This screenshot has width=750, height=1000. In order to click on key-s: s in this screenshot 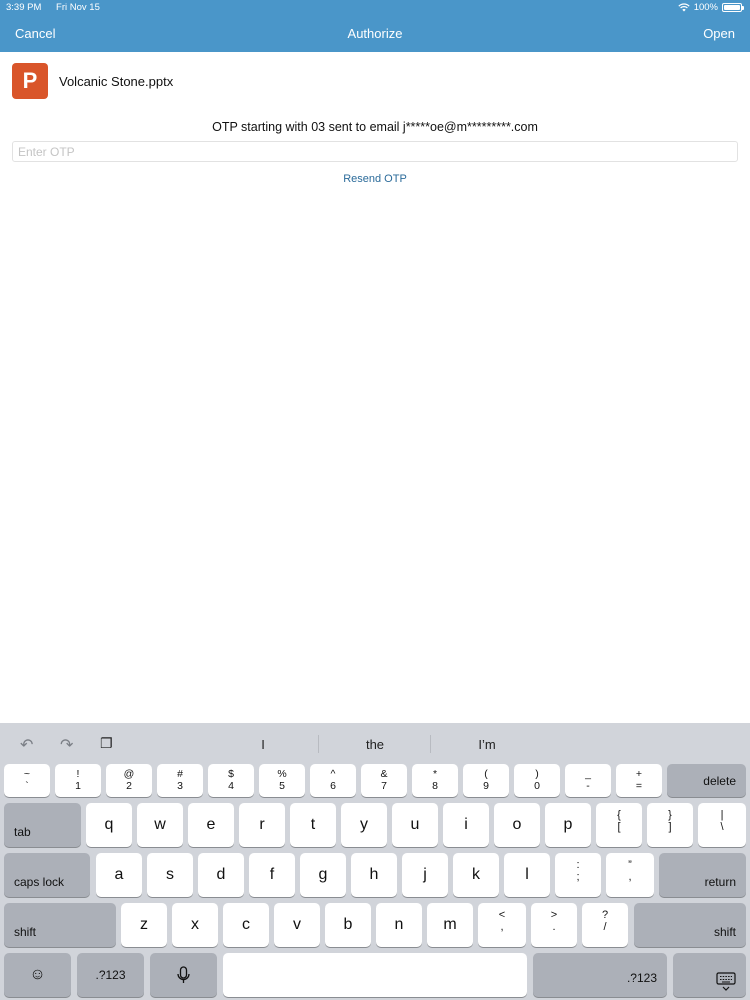, I will do `click(170, 875)`.